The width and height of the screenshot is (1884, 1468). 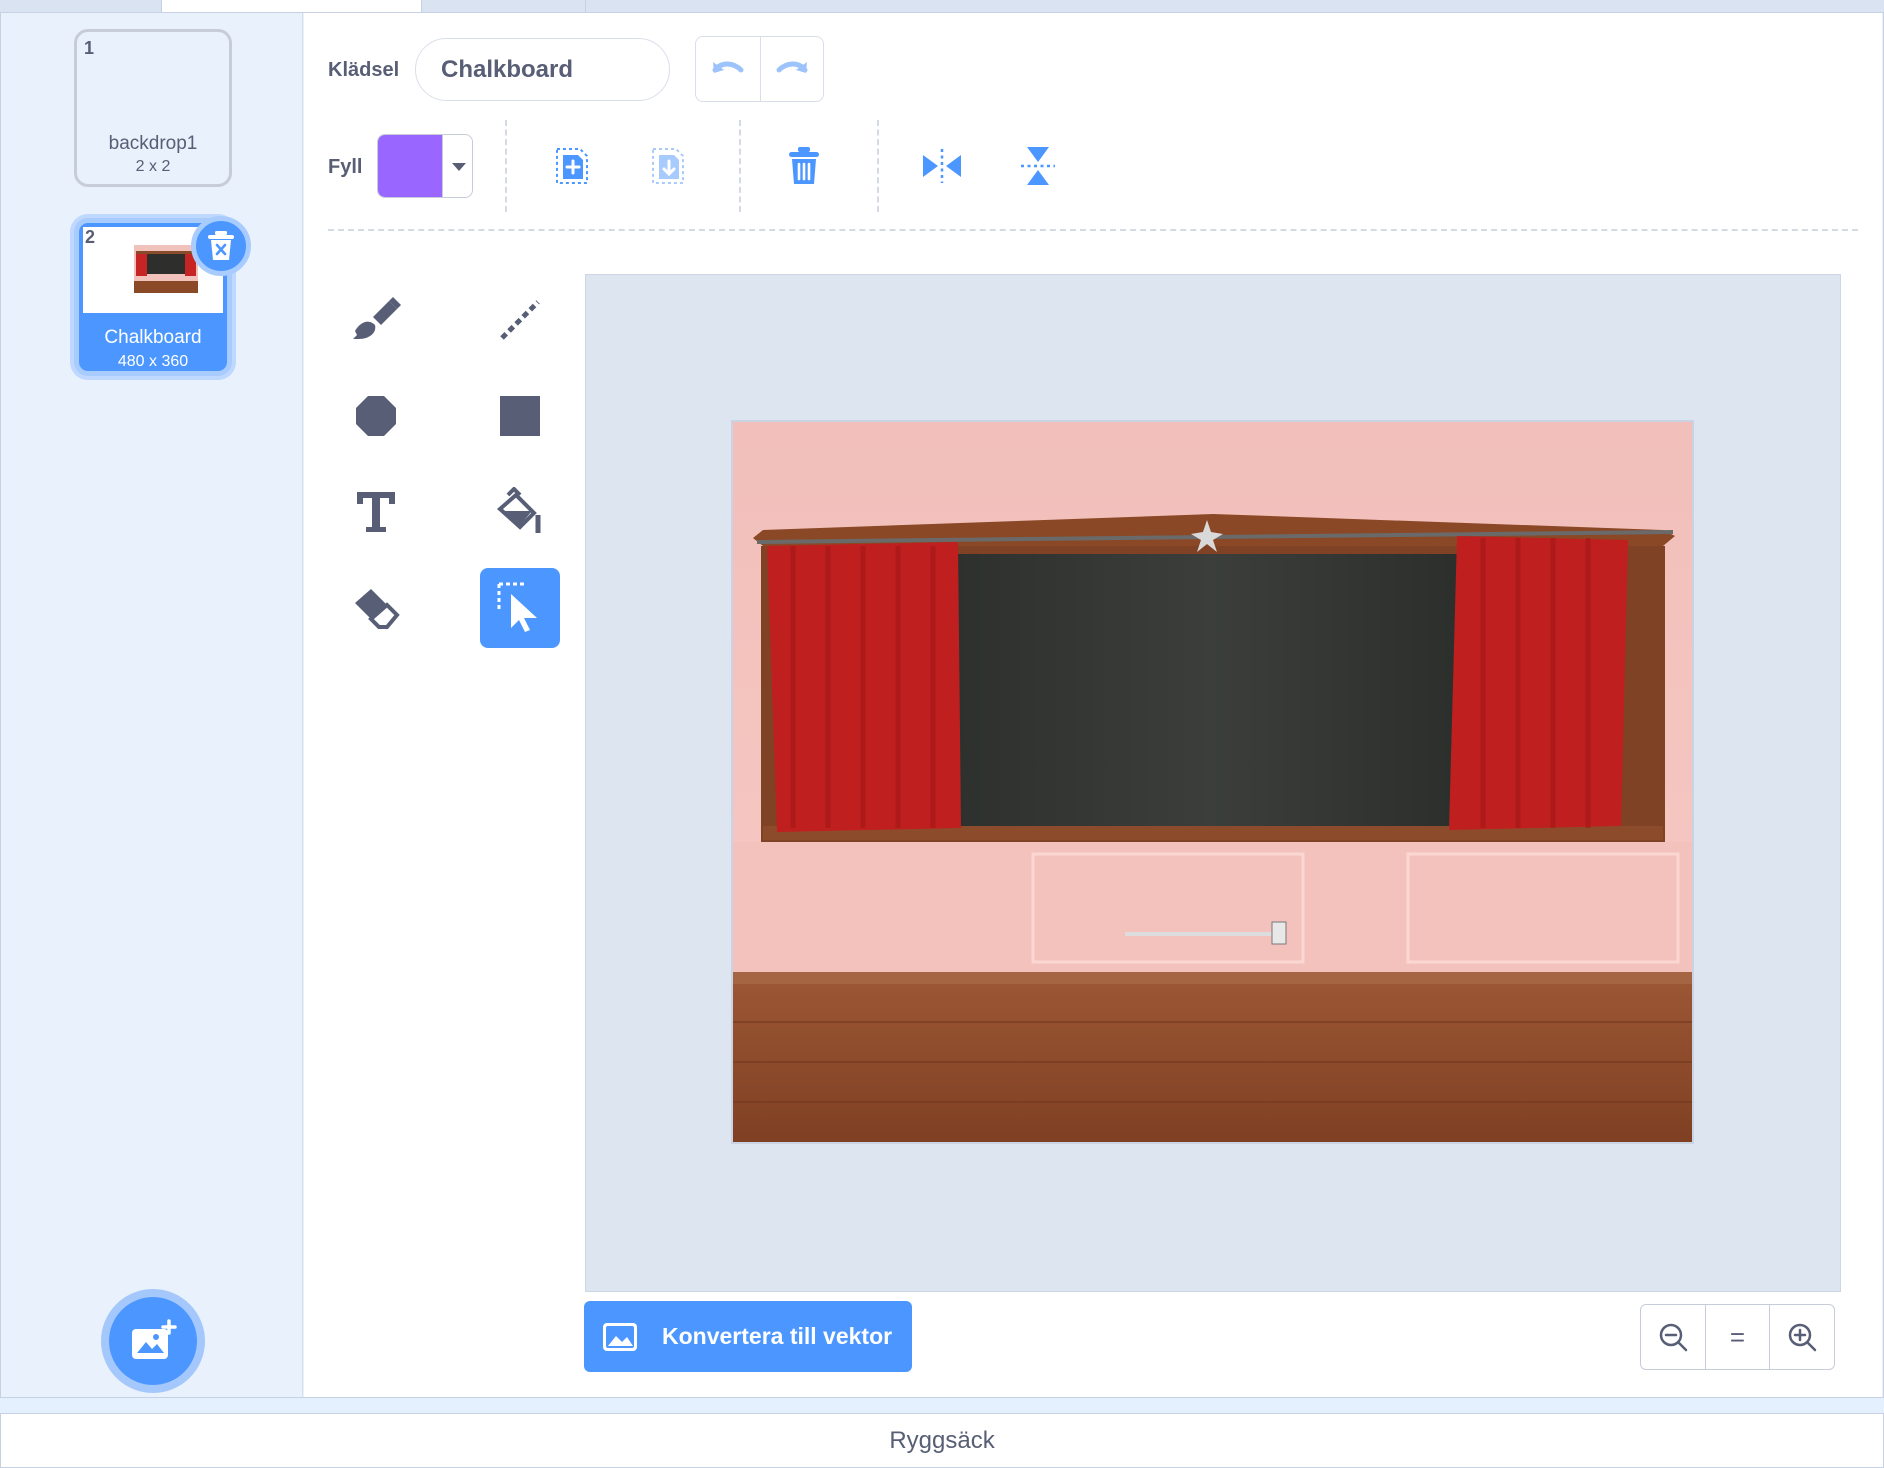 I want to click on zoom-in-icon, so click(x=1802, y=1337).